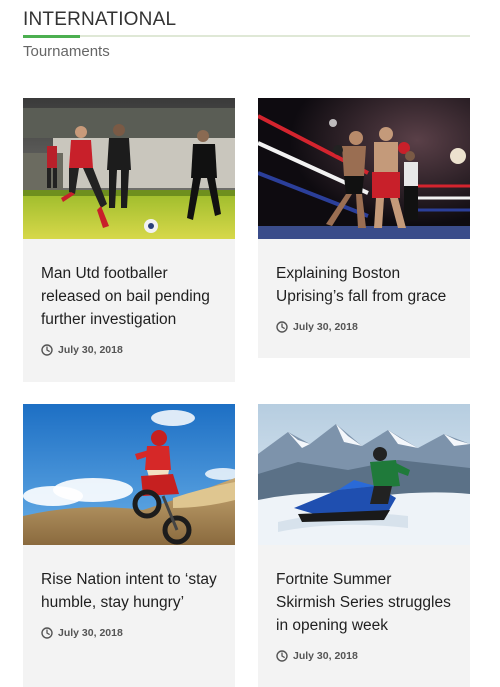  Describe the element at coordinates (129, 168) in the screenshot. I see `soccer-match-photo` at that location.